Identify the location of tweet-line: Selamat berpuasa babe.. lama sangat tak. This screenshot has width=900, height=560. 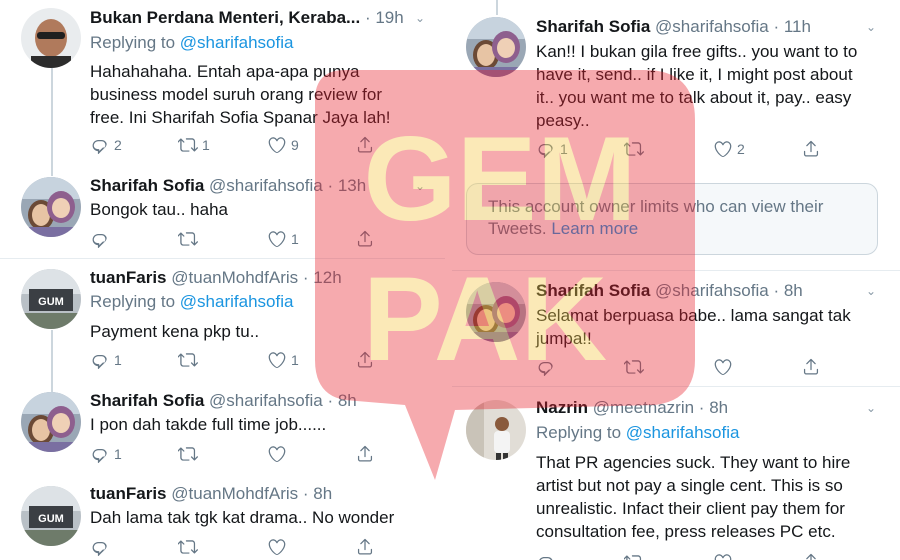
(693, 315).